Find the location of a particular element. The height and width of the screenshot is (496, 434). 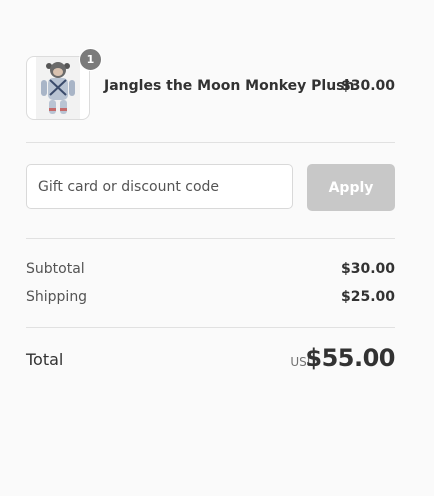

total-value: $55.00 is located at coordinates (350, 358).